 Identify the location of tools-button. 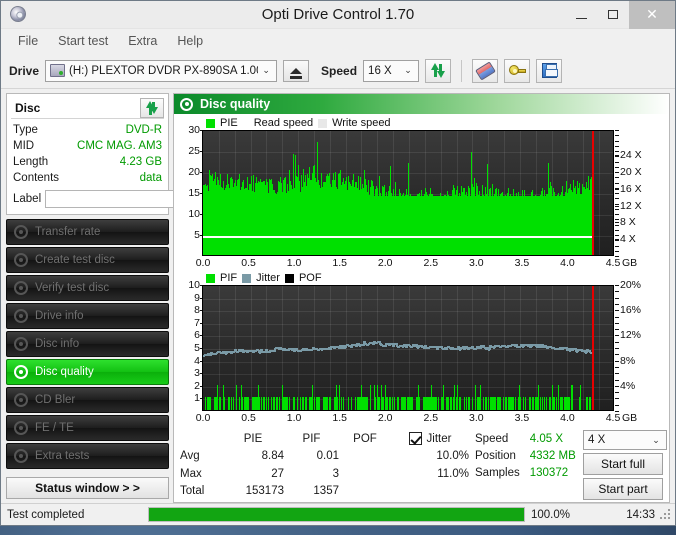
(517, 70).